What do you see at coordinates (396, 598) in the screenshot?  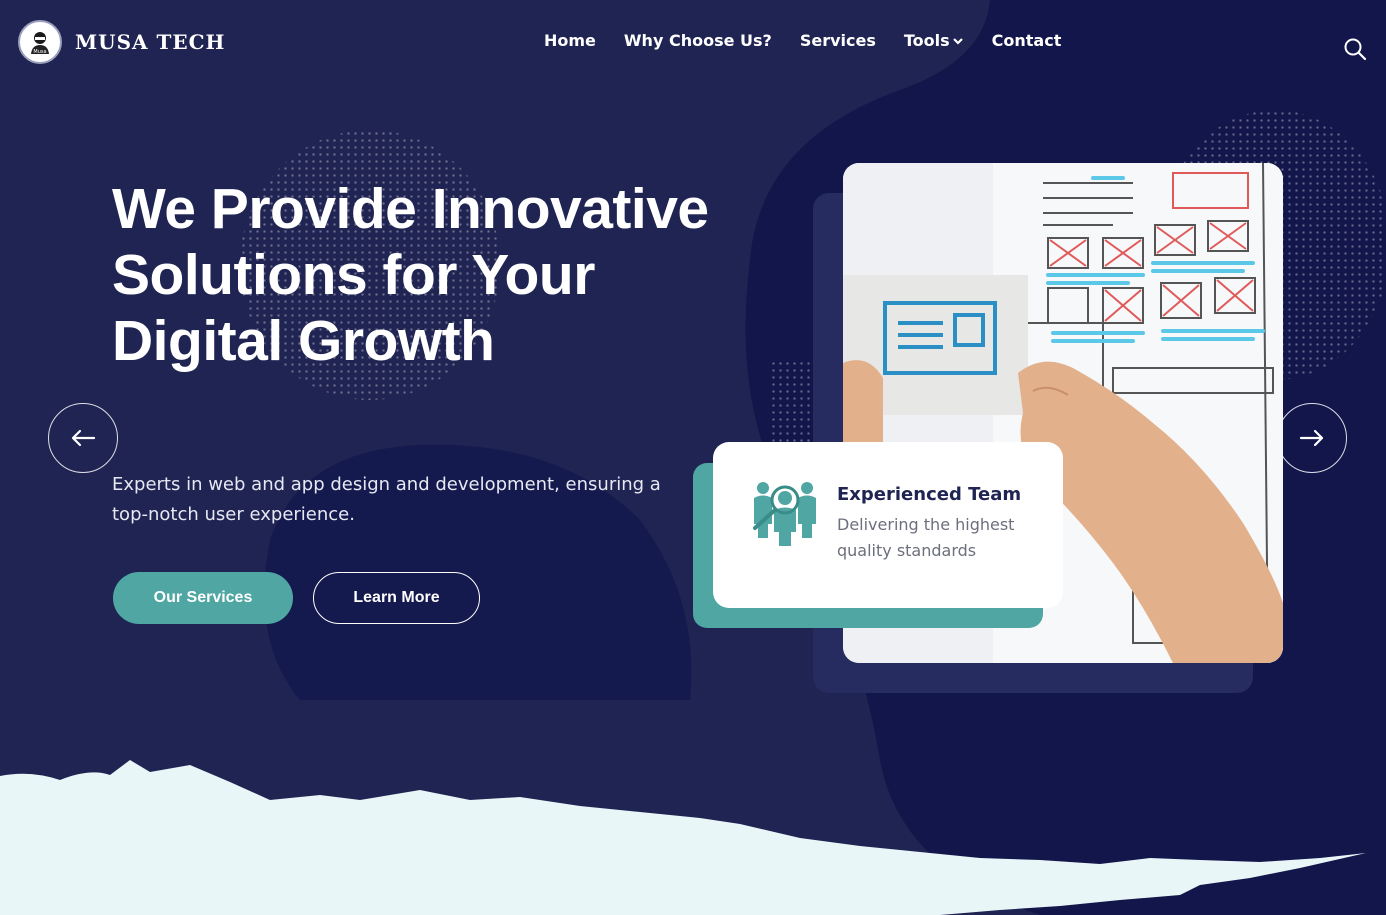 I see `learn-more-button: Learn More` at bounding box center [396, 598].